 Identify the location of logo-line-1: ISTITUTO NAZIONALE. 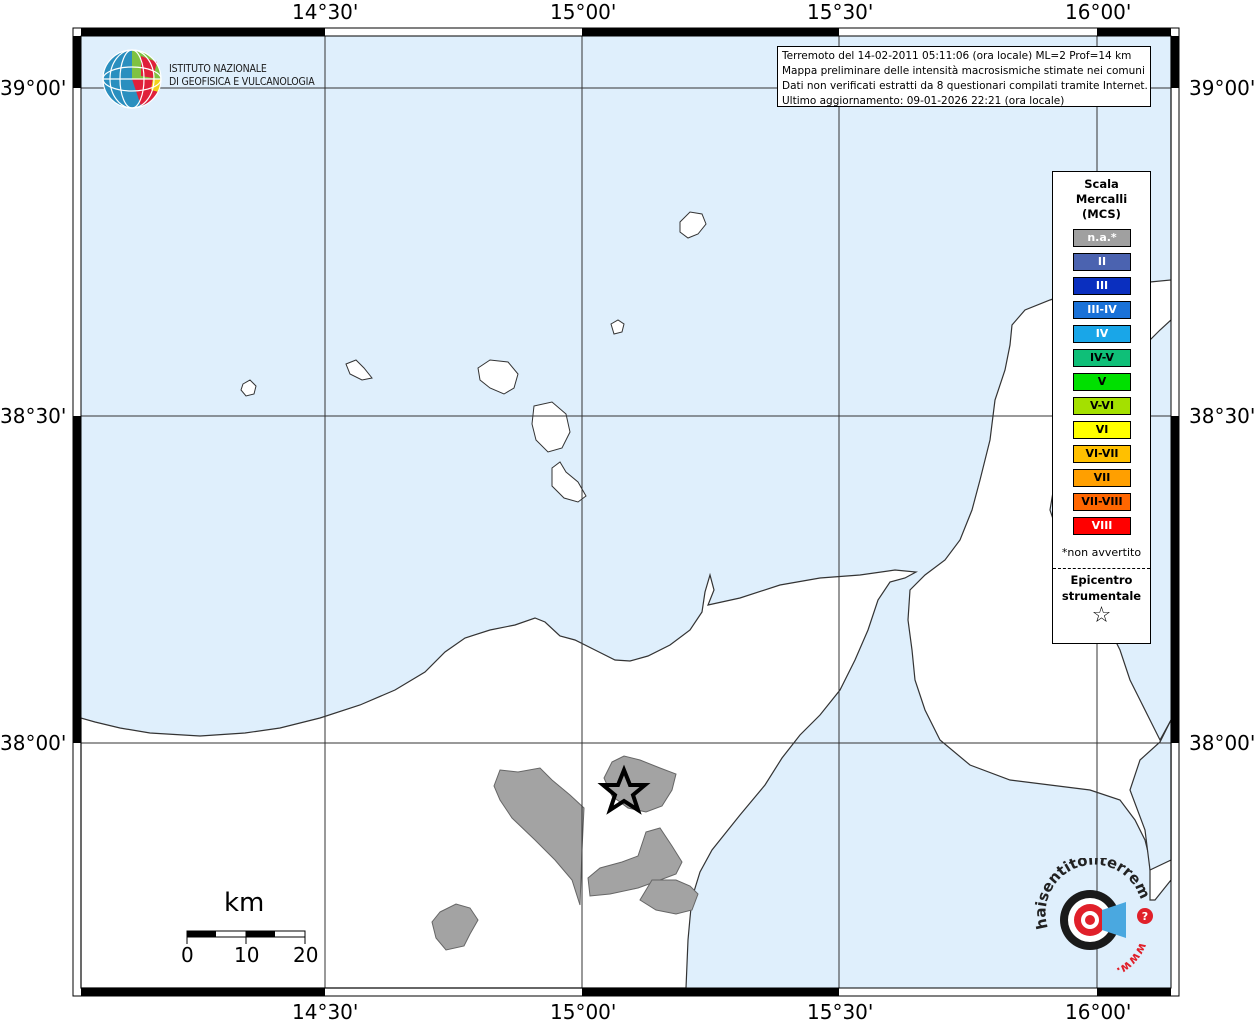
(218, 69).